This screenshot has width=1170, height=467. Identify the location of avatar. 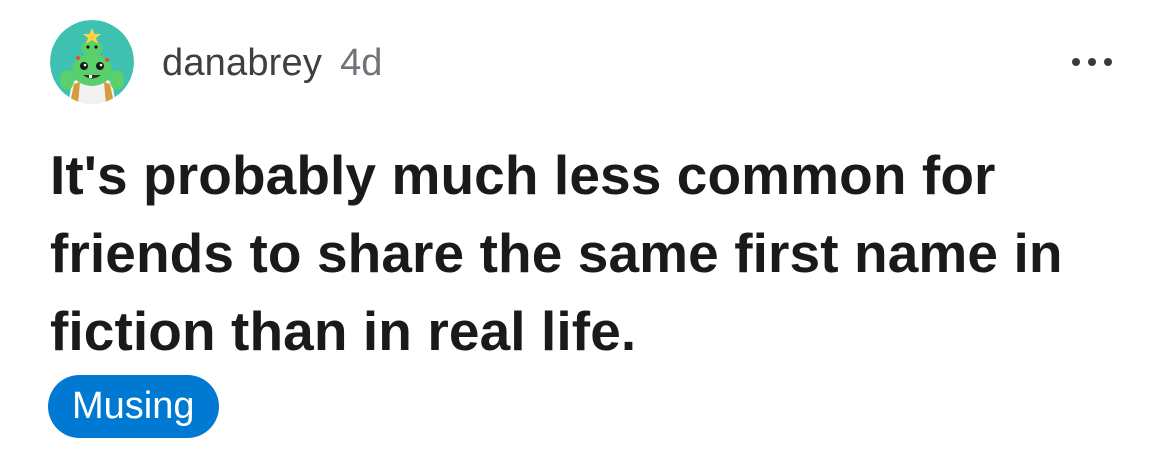
(92, 62).